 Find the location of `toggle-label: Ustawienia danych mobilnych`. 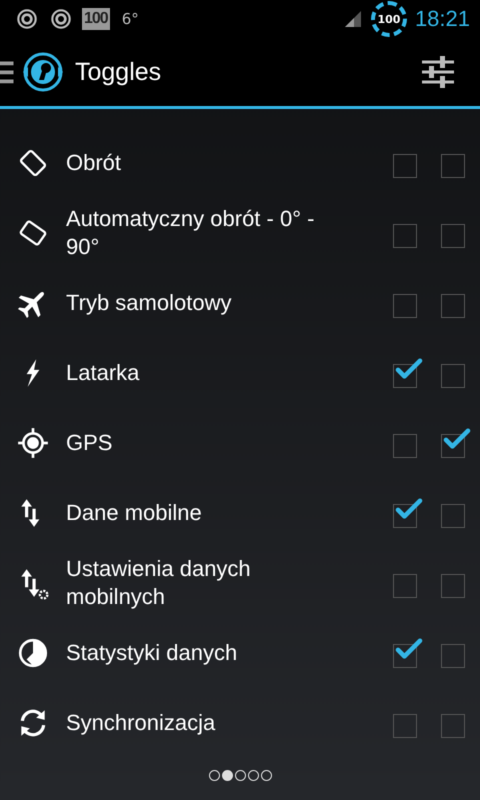

toggle-label: Ustawienia danych mobilnych is located at coordinates (159, 583).